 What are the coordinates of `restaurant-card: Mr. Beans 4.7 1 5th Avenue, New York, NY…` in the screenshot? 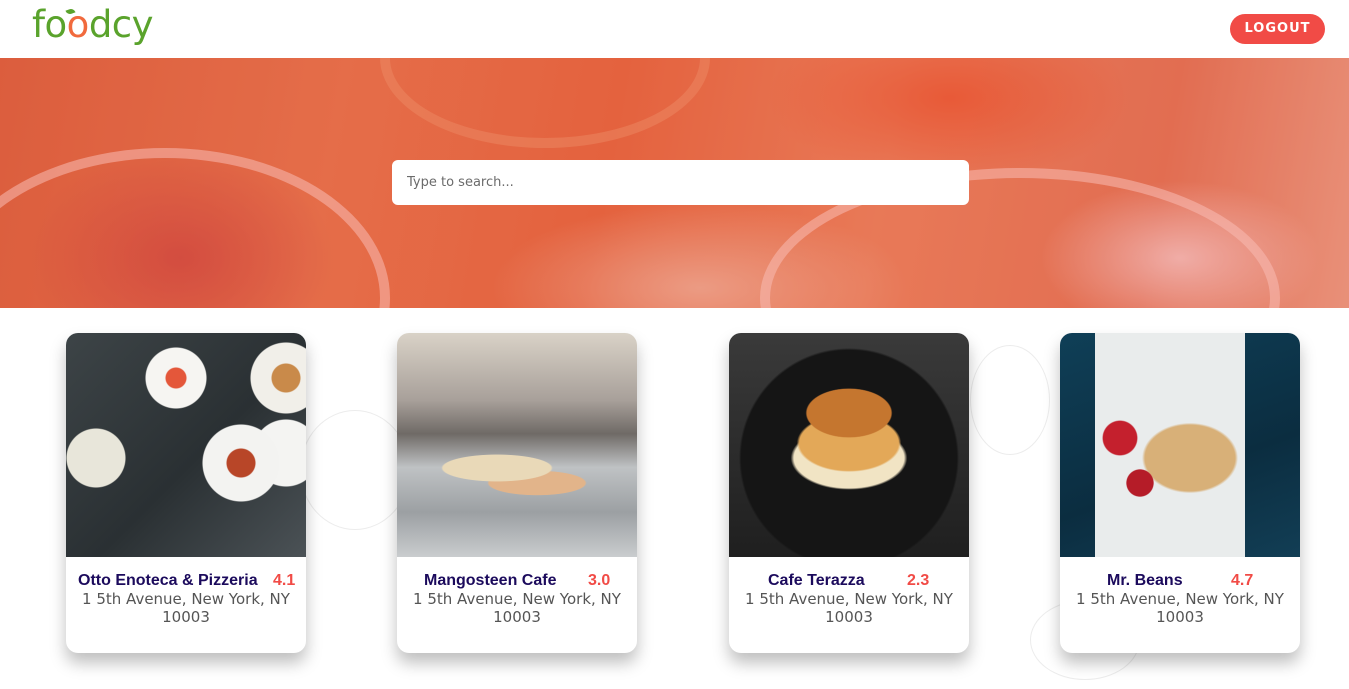 It's located at (1180, 493).